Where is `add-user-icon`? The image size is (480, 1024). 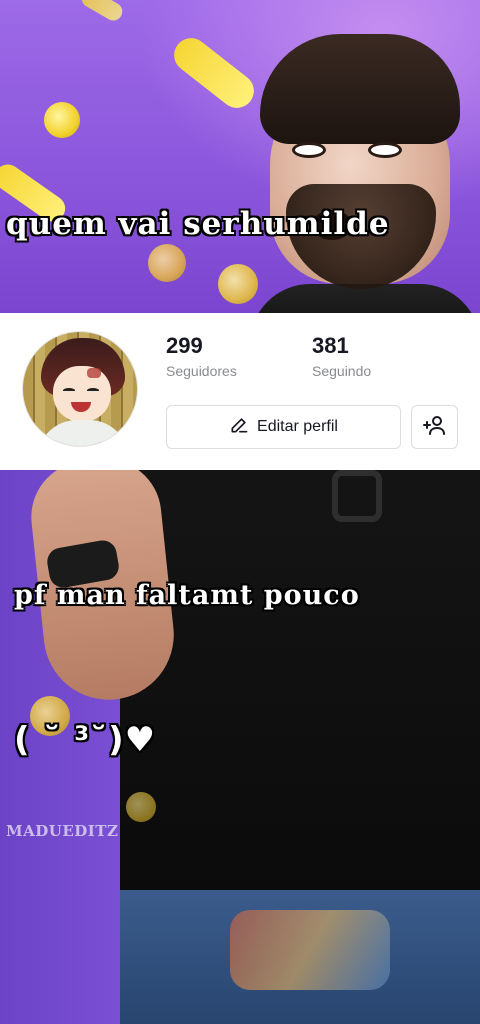
add-user-icon is located at coordinates (434, 427).